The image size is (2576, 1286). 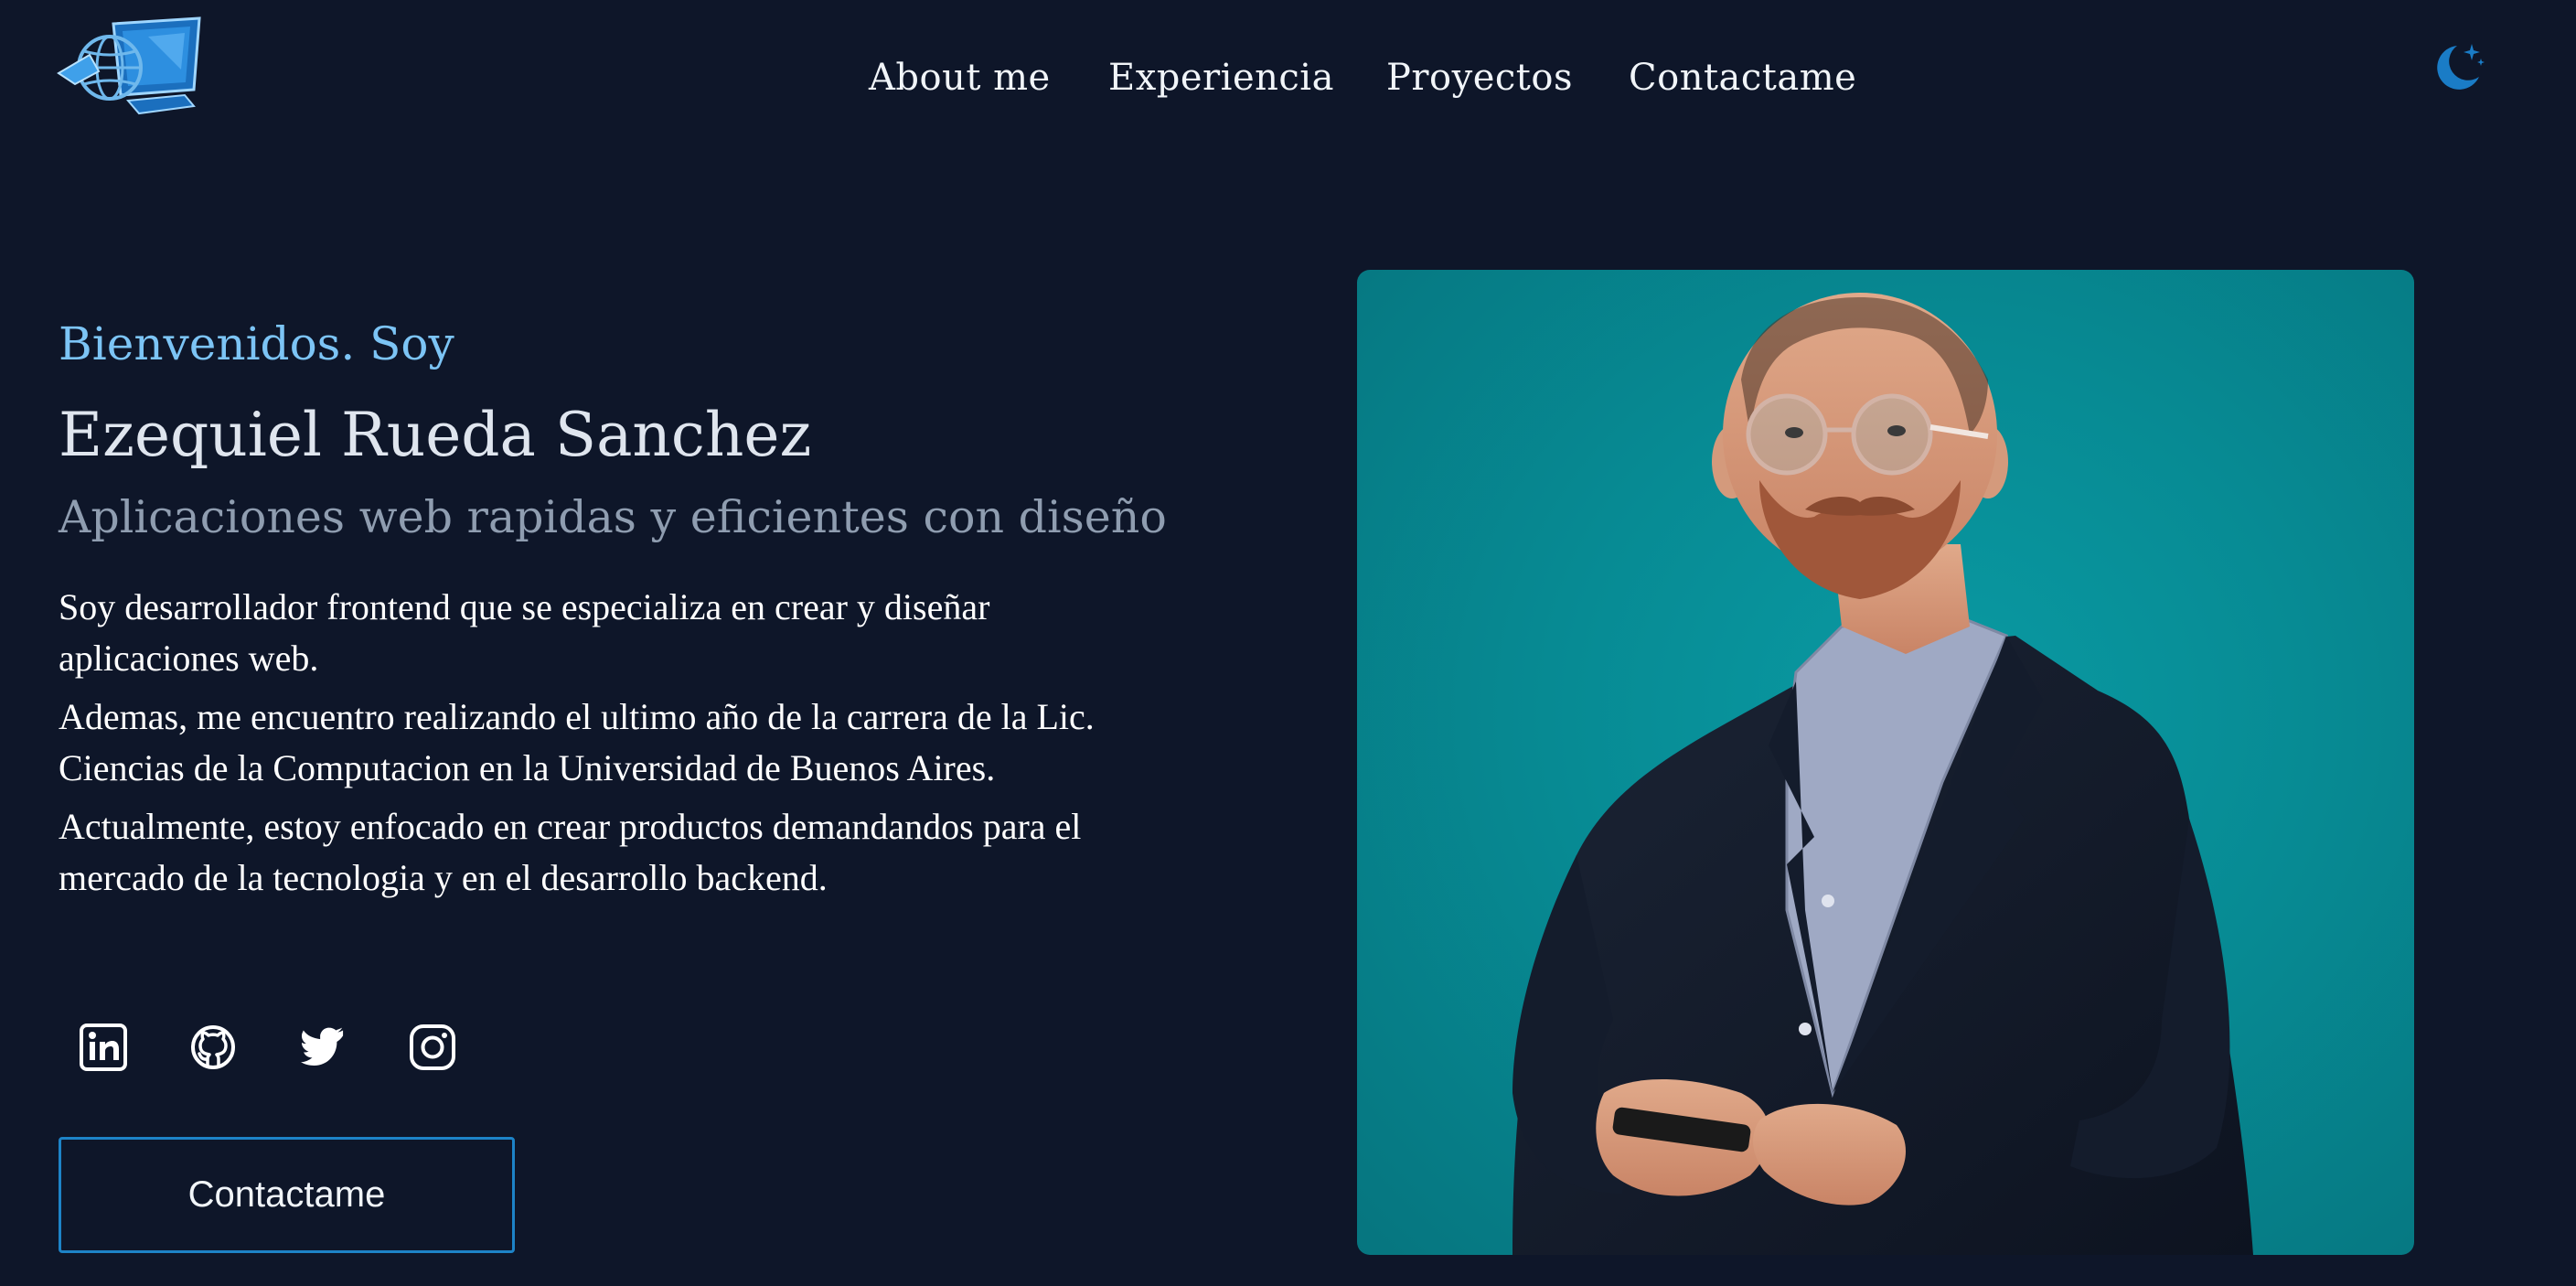 I want to click on linkedin-link, so click(x=103, y=1047).